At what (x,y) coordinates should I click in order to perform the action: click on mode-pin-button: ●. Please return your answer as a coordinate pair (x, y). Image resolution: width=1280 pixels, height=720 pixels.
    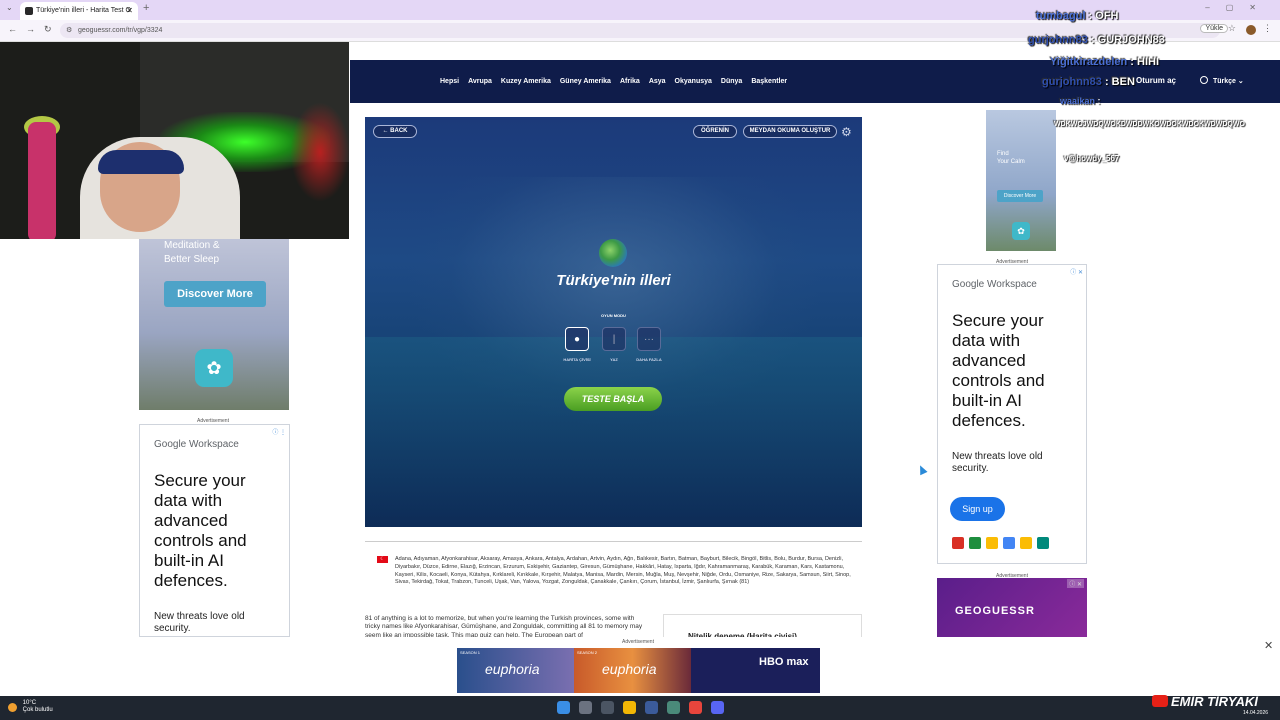
    Looking at the image, I should click on (577, 339).